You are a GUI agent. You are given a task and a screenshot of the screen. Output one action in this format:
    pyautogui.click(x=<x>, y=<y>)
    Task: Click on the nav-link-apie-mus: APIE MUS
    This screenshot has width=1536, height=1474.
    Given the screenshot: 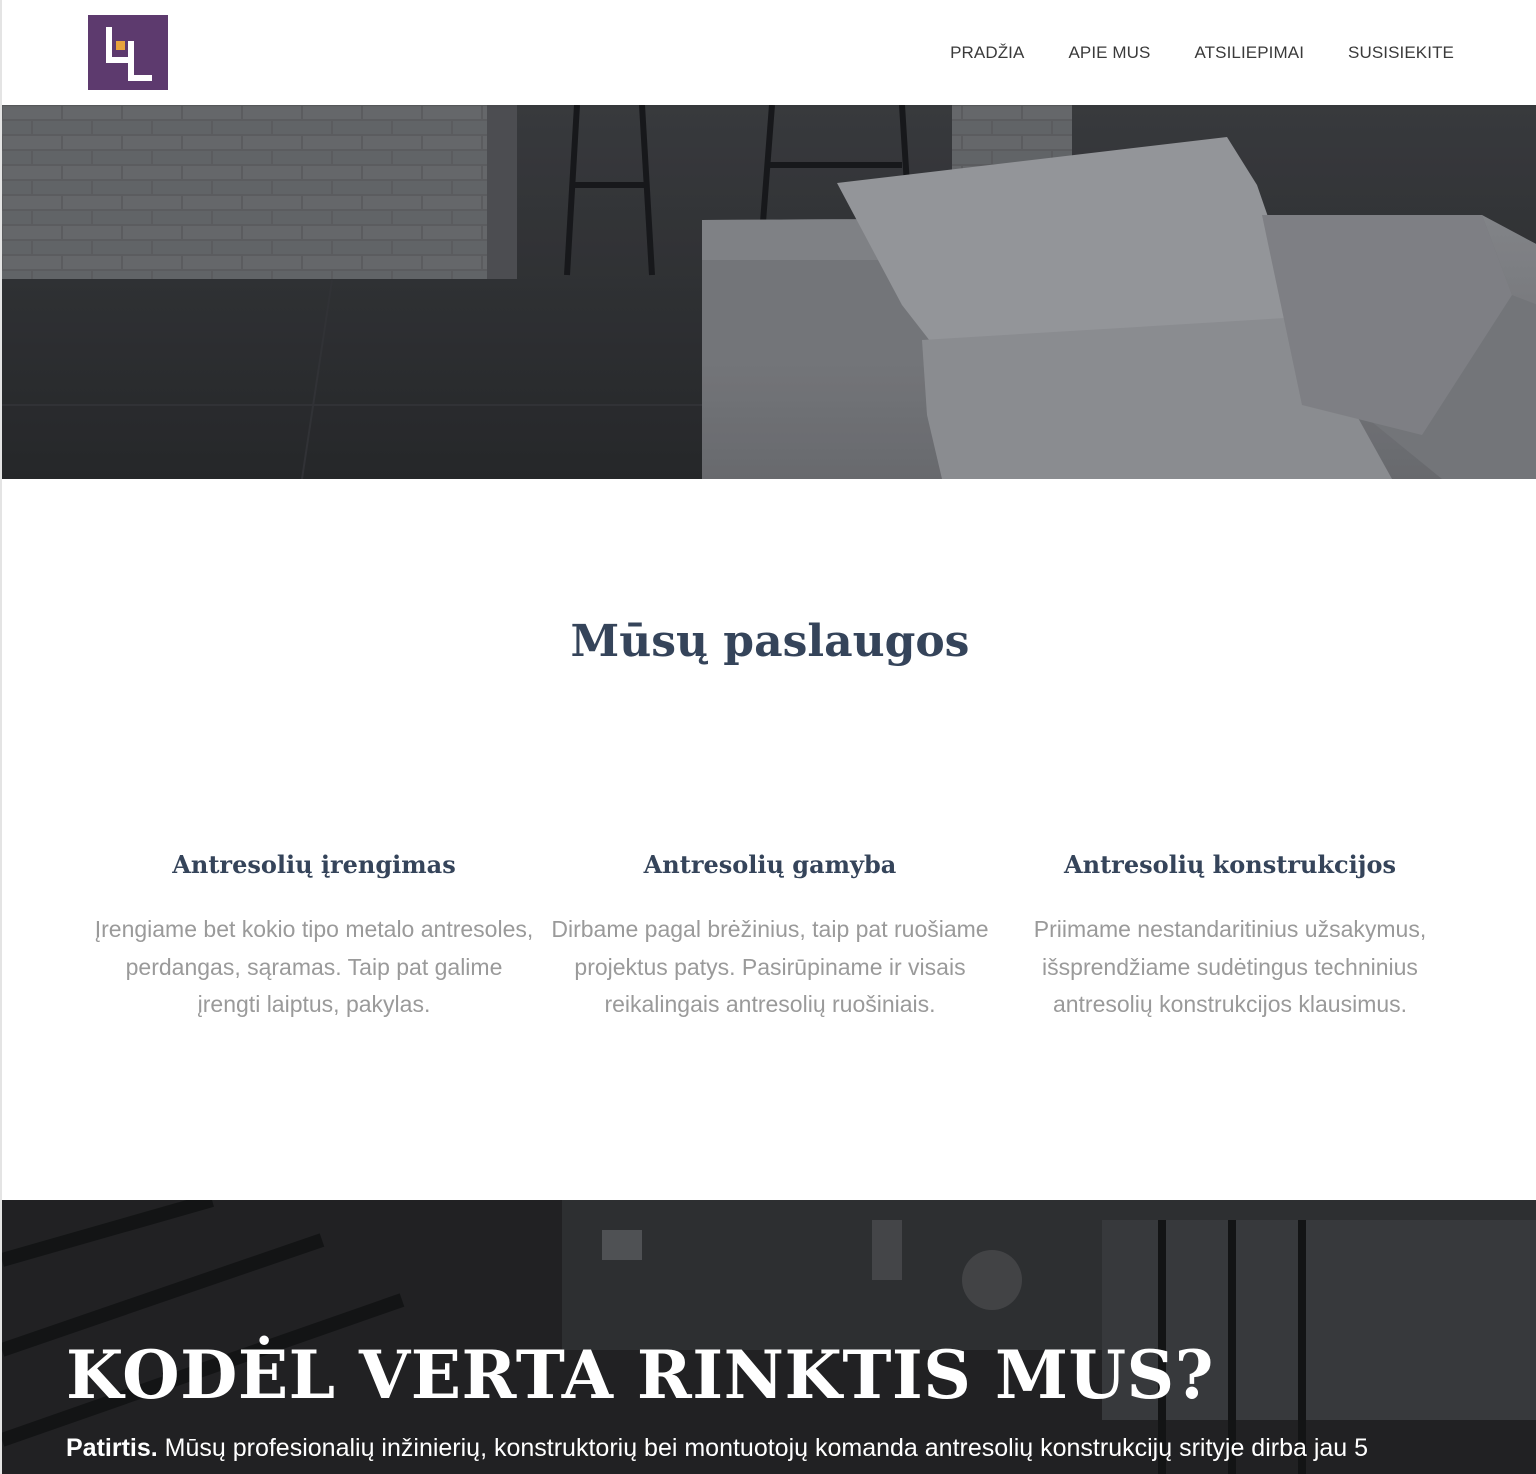 What is the action you would take?
    pyautogui.click(x=1109, y=53)
    